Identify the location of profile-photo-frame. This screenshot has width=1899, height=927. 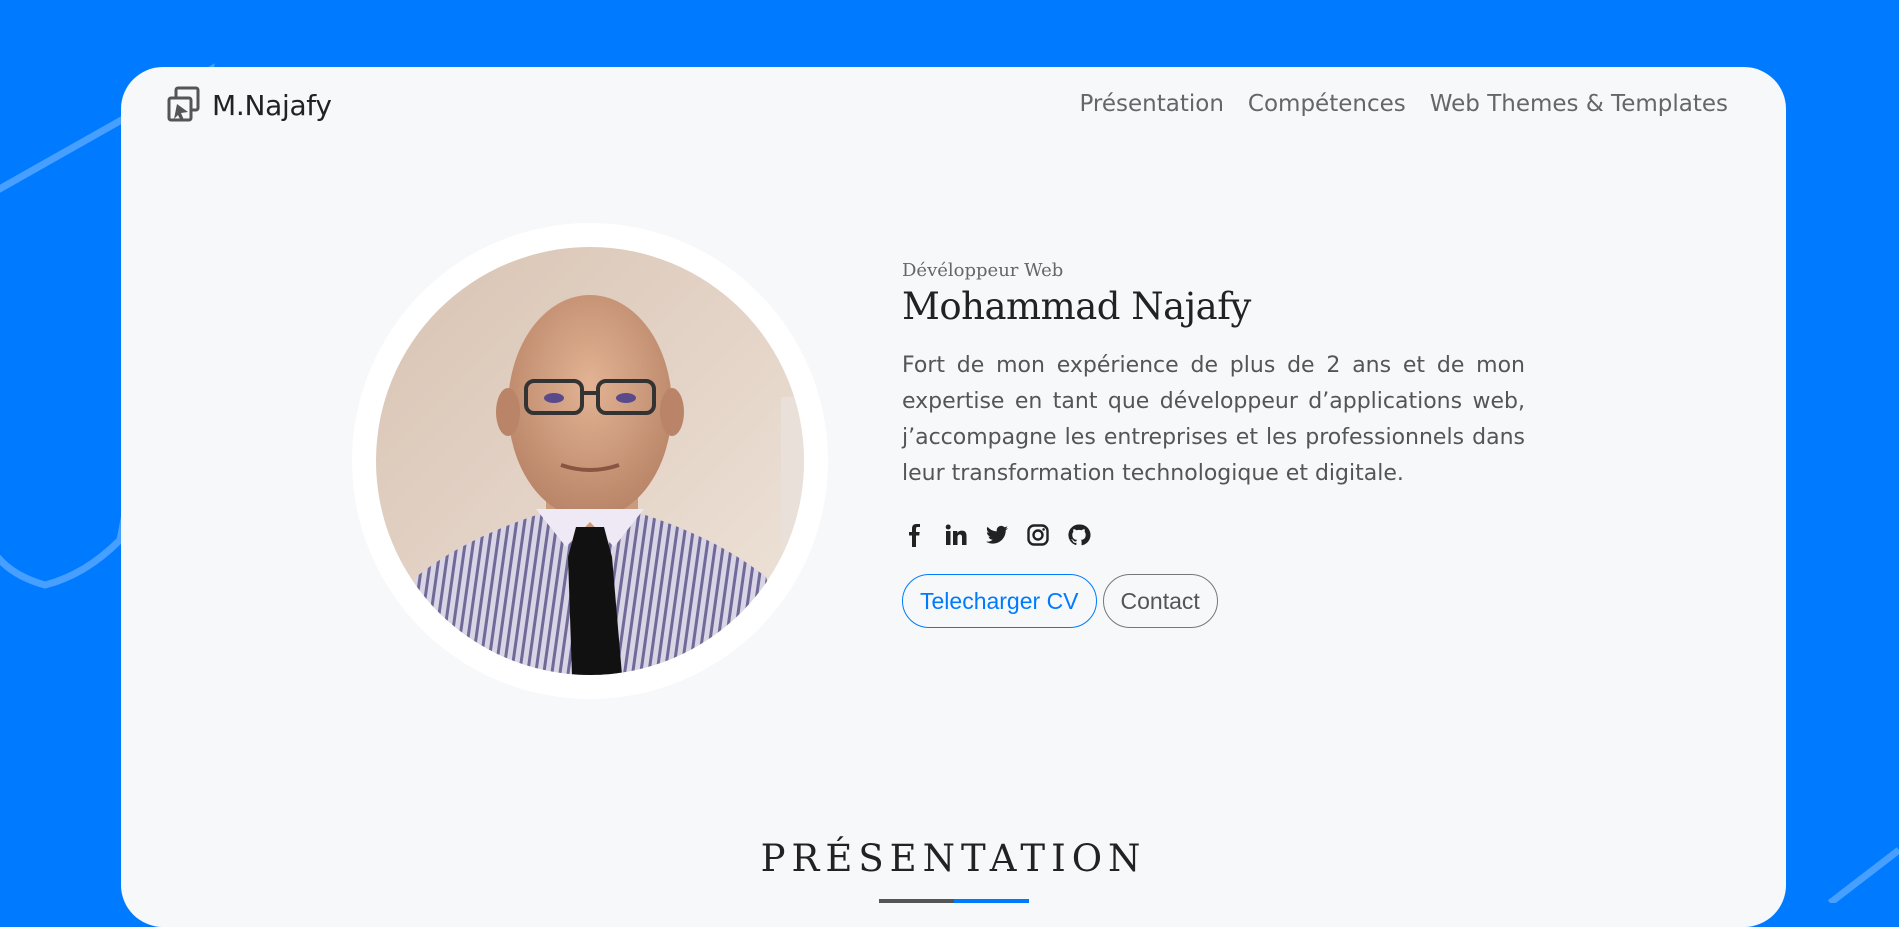
(590, 461).